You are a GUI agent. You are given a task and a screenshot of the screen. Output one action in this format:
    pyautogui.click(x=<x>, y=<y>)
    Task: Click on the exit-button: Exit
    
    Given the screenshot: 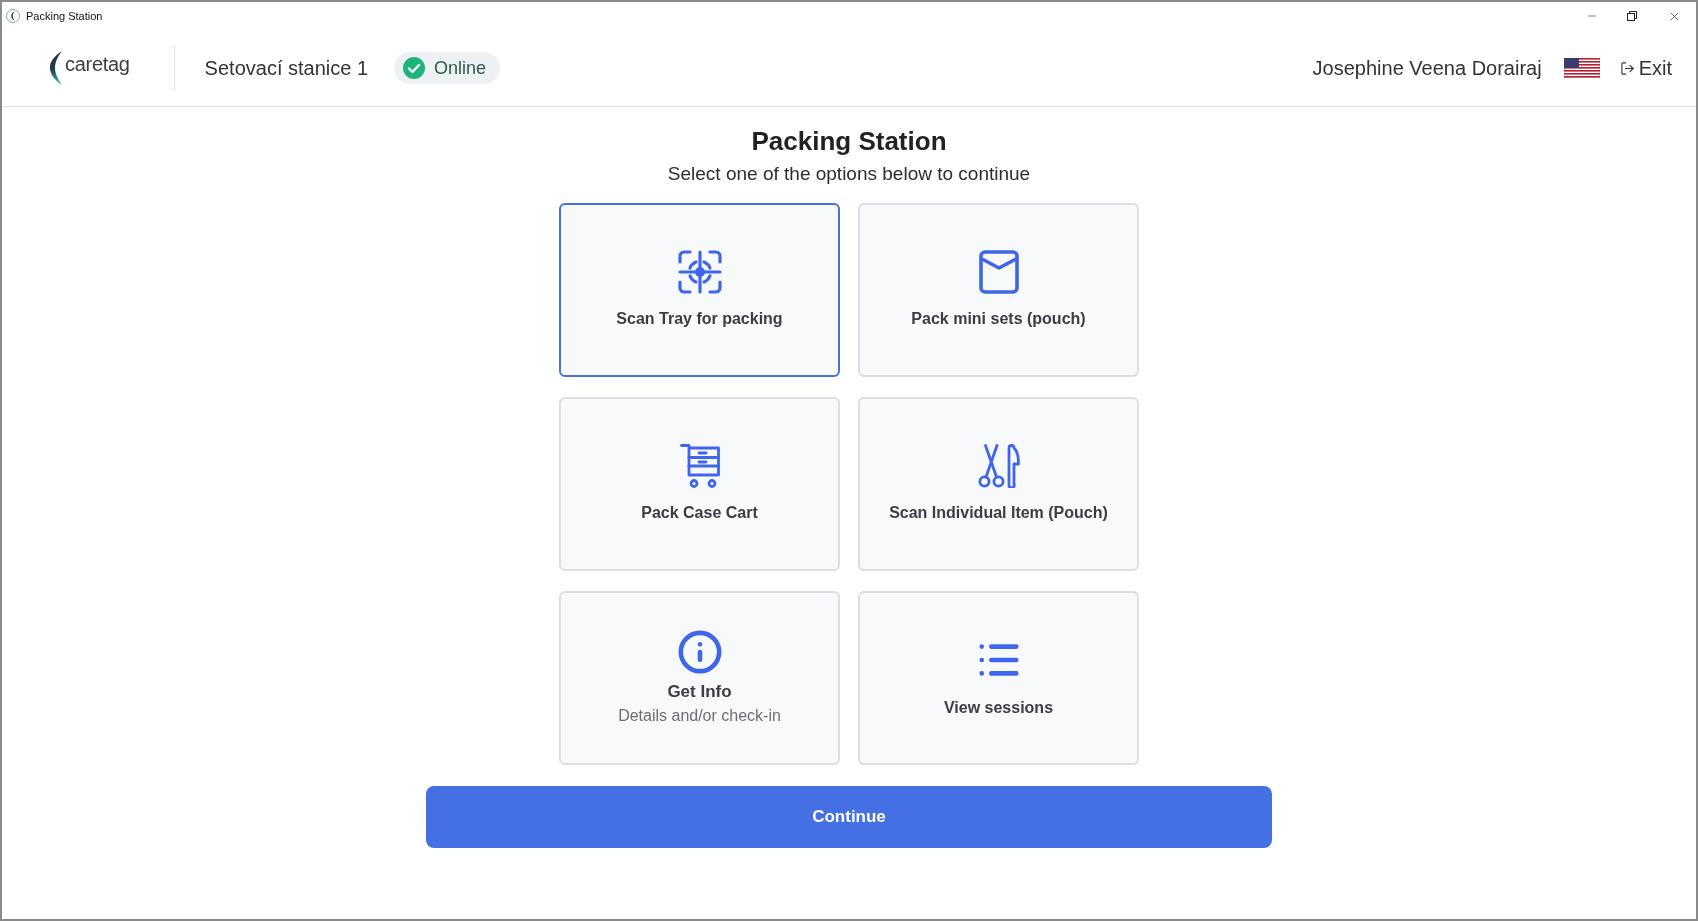 What is the action you would take?
    pyautogui.click(x=1645, y=68)
    